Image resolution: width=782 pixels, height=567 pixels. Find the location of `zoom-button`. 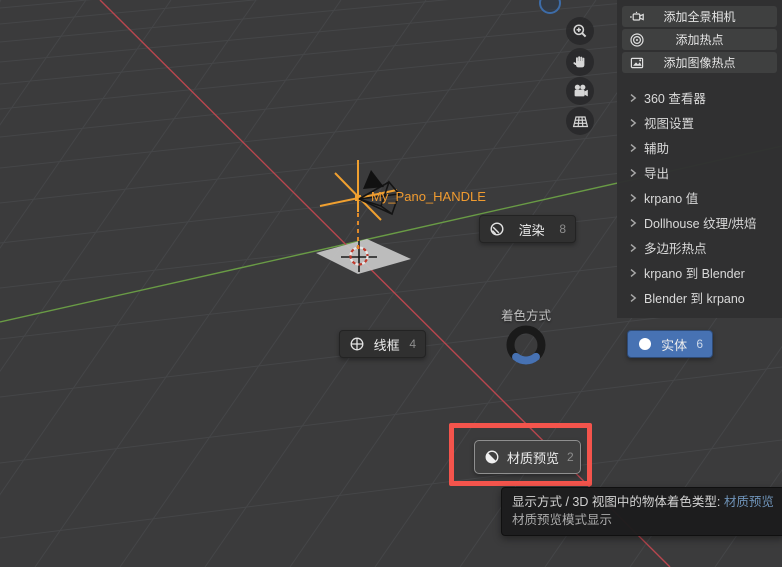

zoom-button is located at coordinates (580, 31).